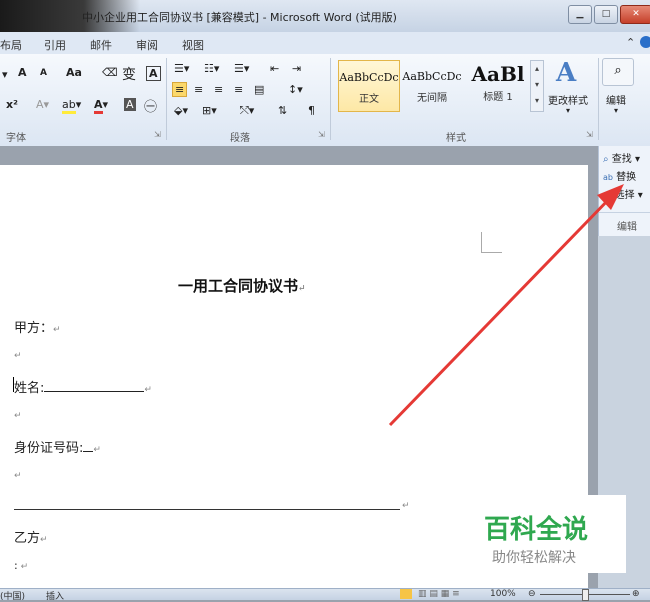 The image size is (650, 602). Describe the element at coordinates (501, 310) in the screenshot. I see `arrow-shaft` at that location.